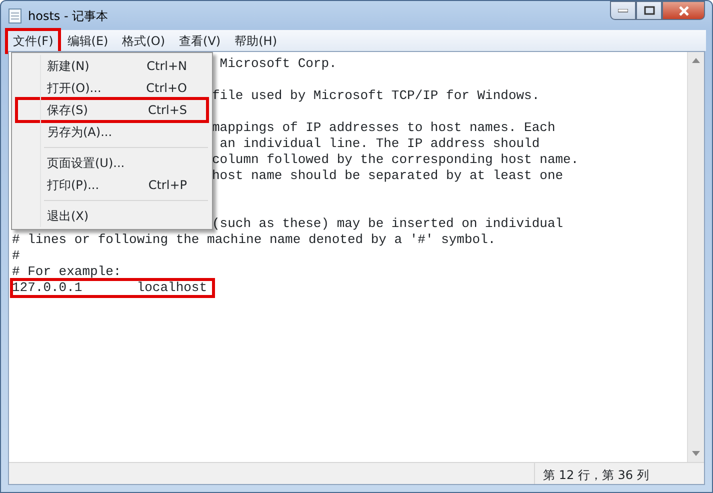 This screenshot has height=493, width=713. Describe the element at coordinates (112, 216) in the screenshot. I see `menu-entry: 退出(X)` at that location.